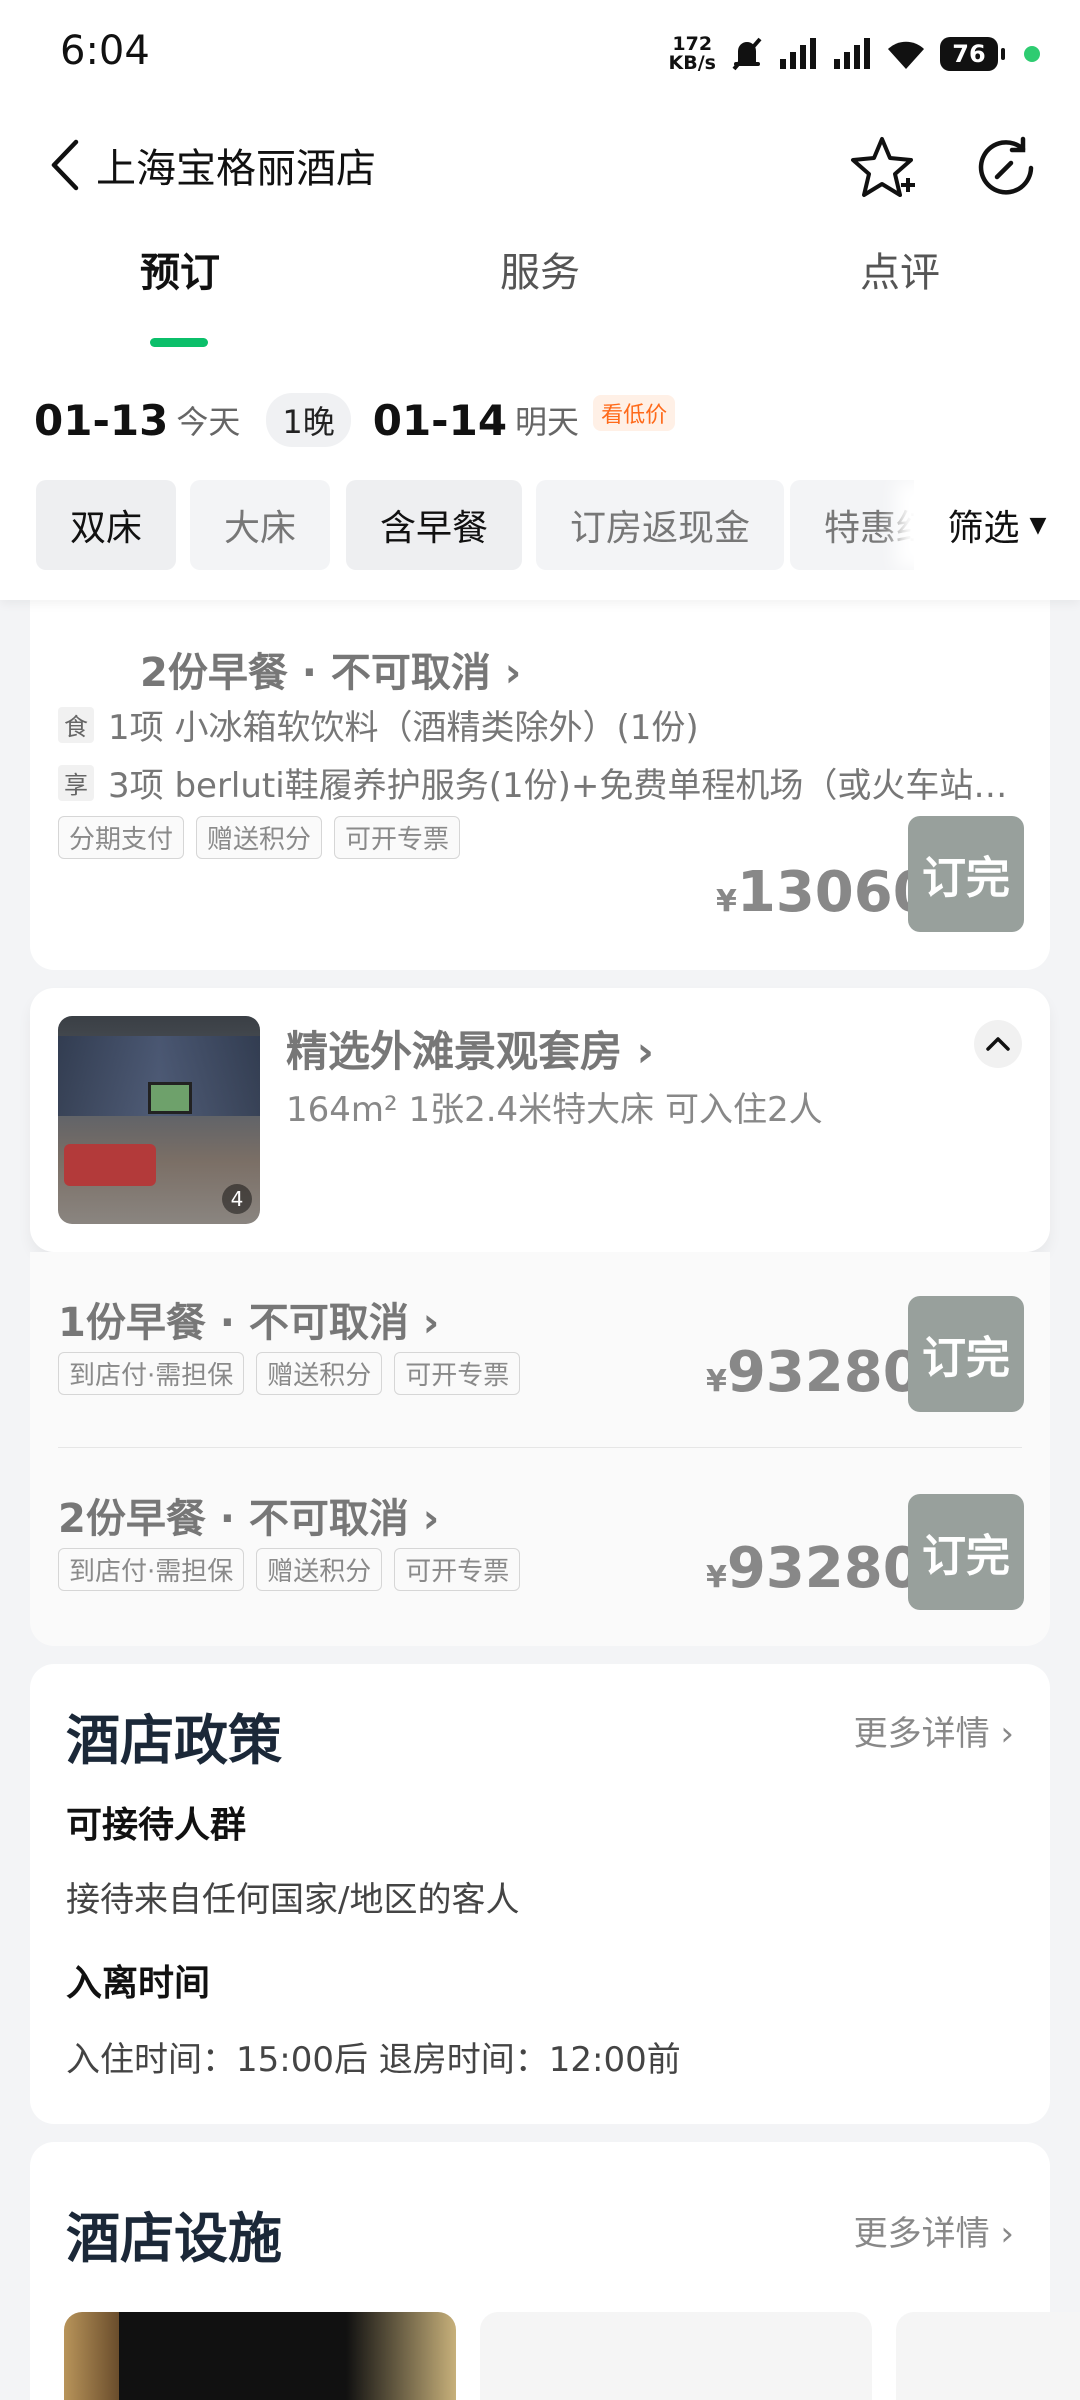  I want to click on checkout-date: 01-14, so click(440, 420).